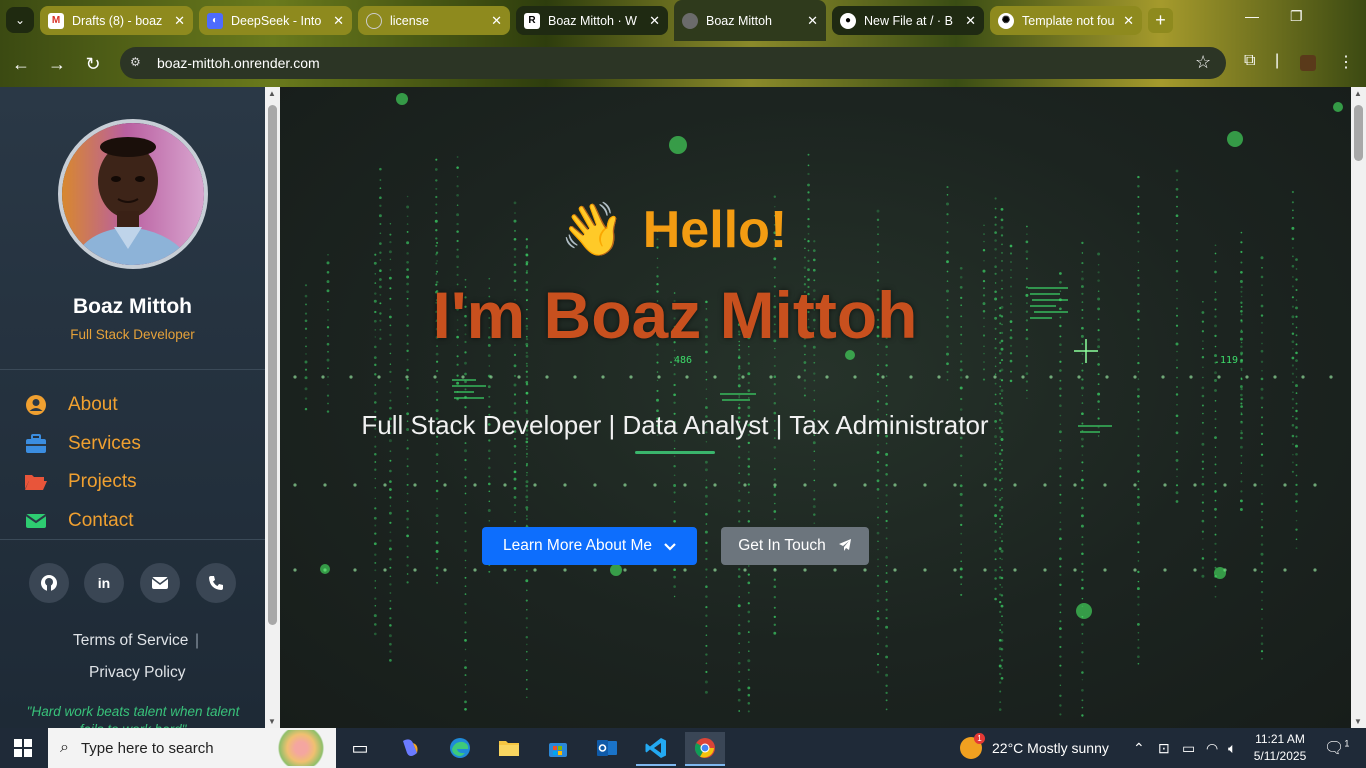  What do you see at coordinates (139, 63) in the screenshot?
I see `site-info-icon: ⚙` at bounding box center [139, 63].